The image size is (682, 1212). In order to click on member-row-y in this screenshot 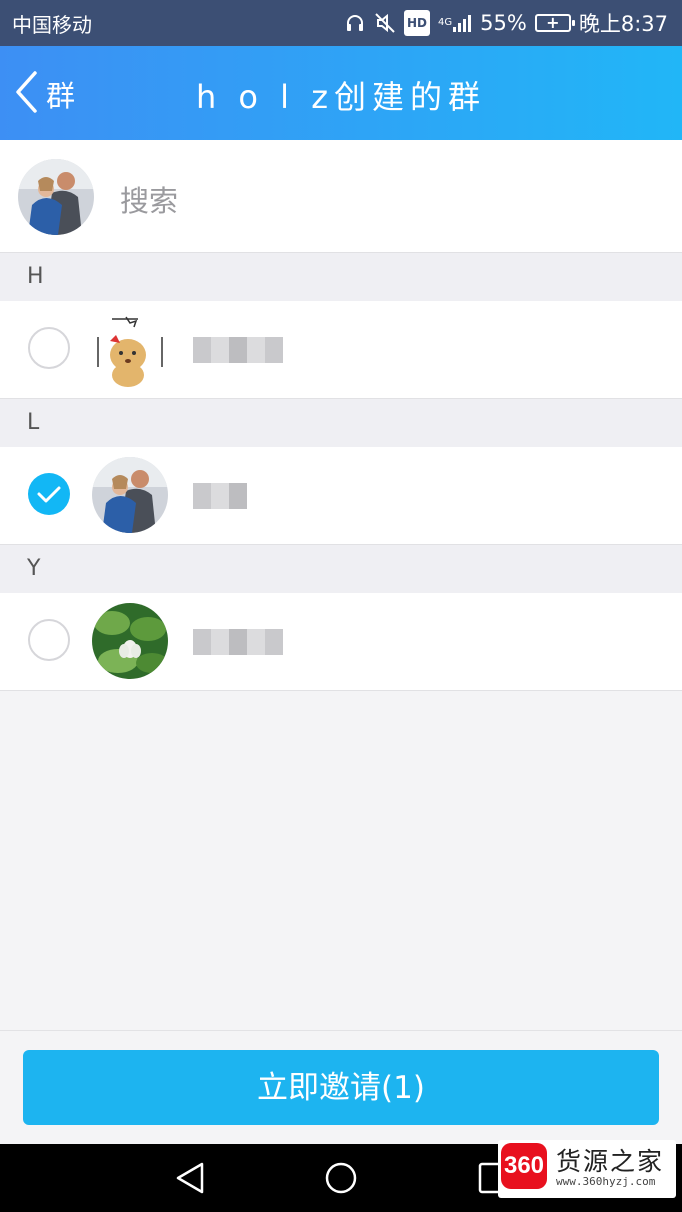, I will do `click(341, 642)`.